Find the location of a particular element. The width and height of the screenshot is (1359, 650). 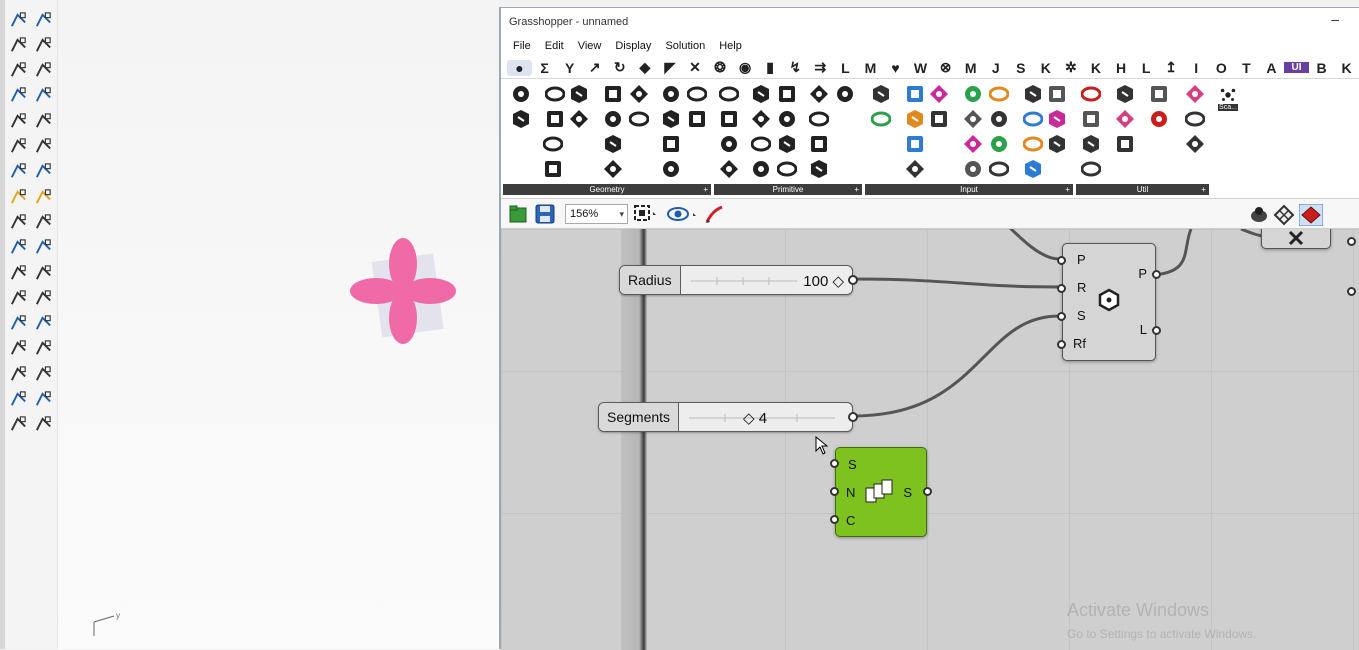

component-tab: ⊗ is located at coordinates (945, 67).